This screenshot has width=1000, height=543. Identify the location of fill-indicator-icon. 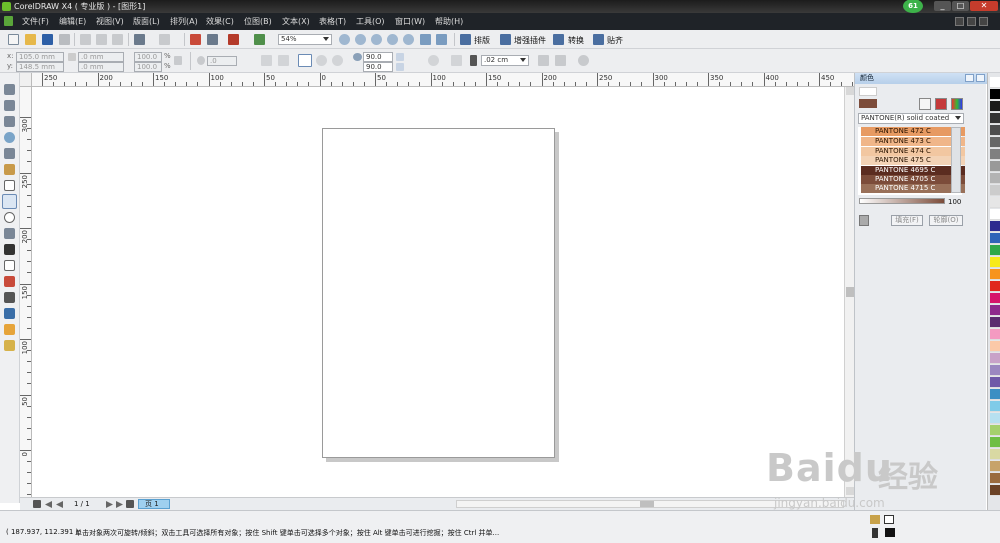
(875, 519).